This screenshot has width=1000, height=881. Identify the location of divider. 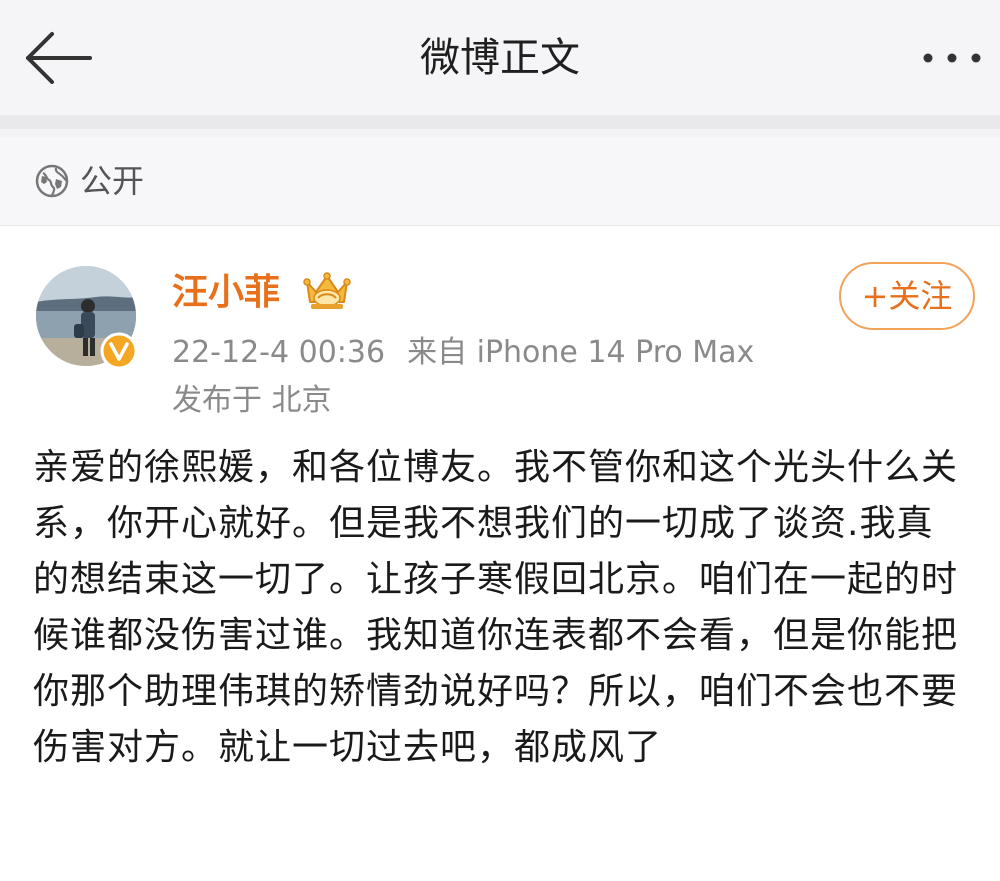
(500, 225).